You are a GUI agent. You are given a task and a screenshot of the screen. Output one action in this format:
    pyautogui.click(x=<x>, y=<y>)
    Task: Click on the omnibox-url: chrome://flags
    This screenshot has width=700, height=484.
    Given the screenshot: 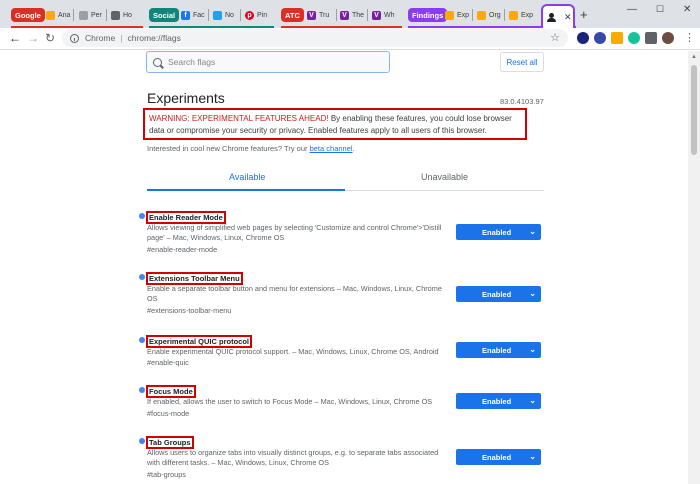 What is the action you would take?
    pyautogui.click(x=154, y=38)
    